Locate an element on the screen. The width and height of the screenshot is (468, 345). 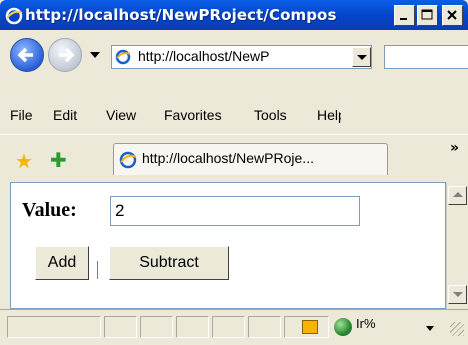
maximize-button is located at coordinates (427, 15).